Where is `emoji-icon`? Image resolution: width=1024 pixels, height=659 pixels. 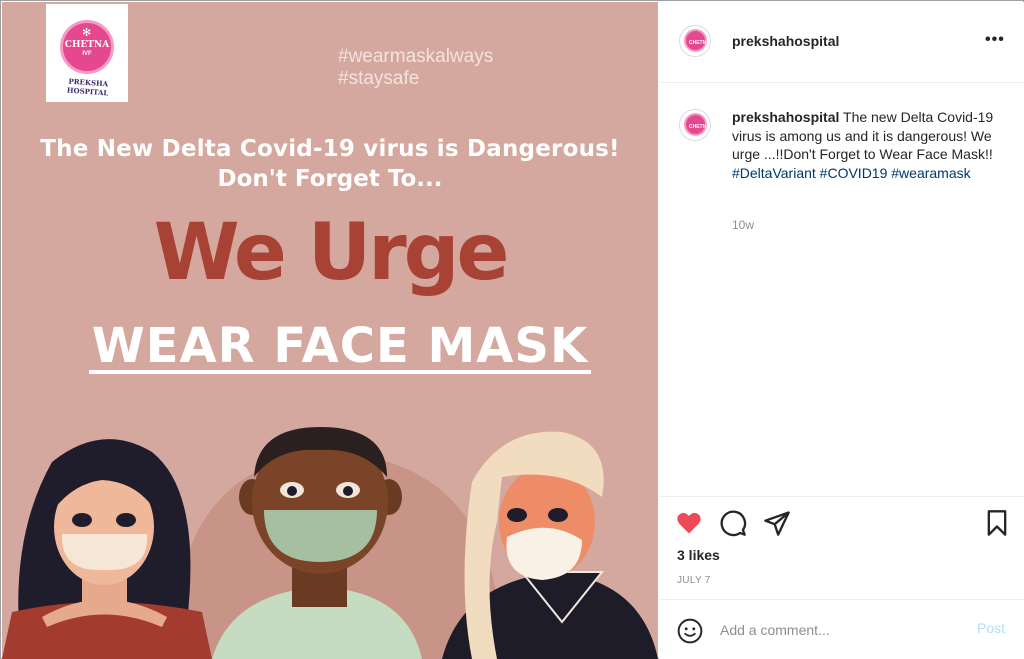 emoji-icon is located at coordinates (690, 631).